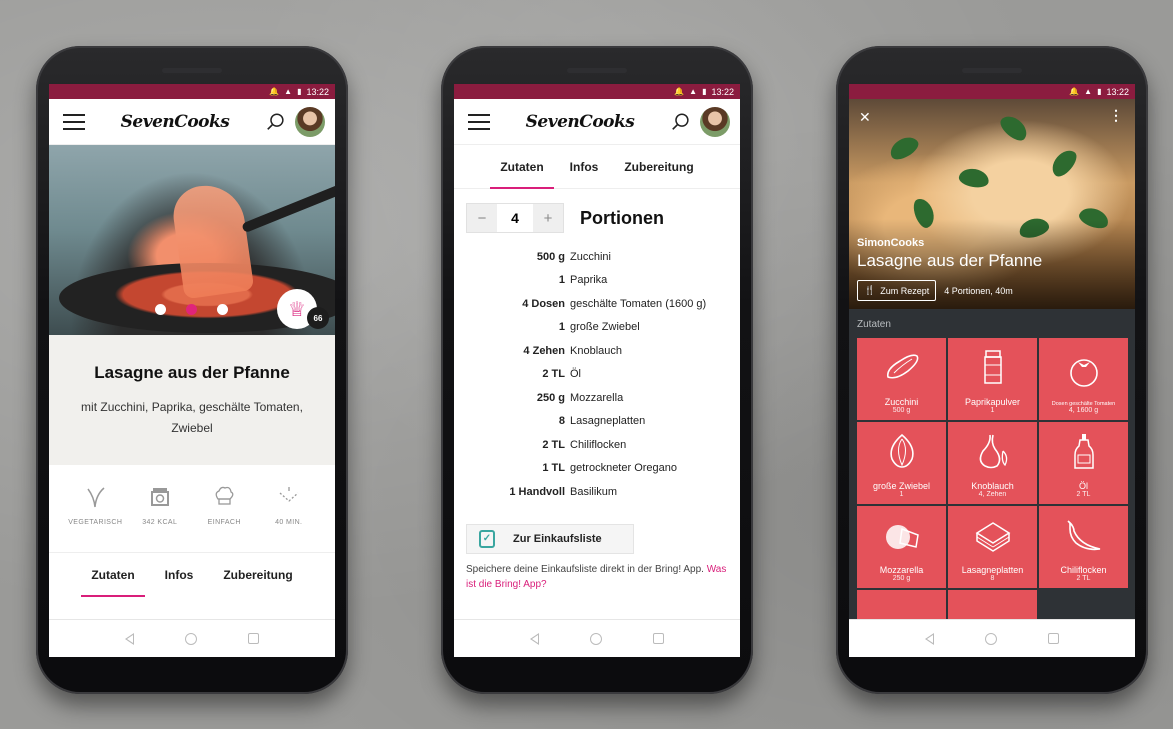  Describe the element at coordinates (192, 240) in the screenshot. I see `recipe-hero-image: ♕ 66` at that location.